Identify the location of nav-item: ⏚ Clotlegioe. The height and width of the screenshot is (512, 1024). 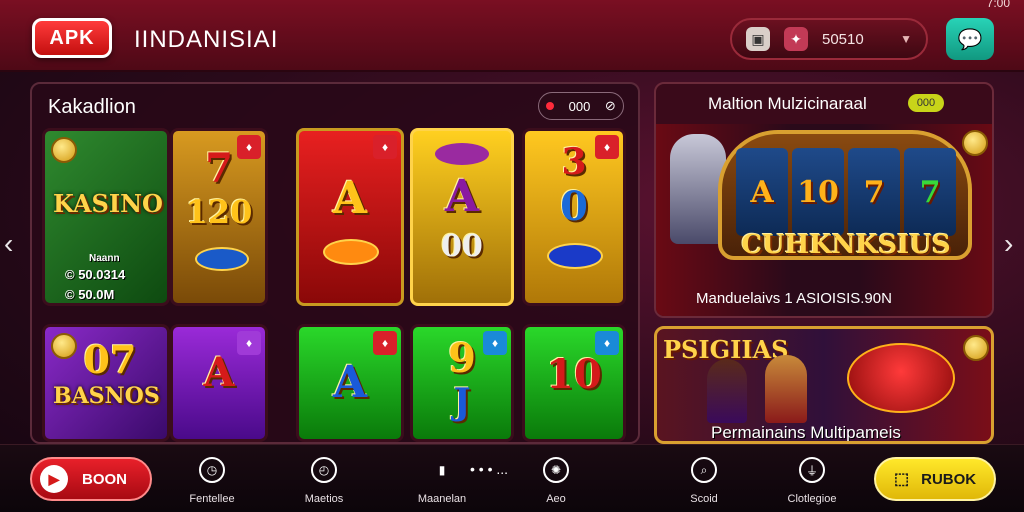
(812, 481).